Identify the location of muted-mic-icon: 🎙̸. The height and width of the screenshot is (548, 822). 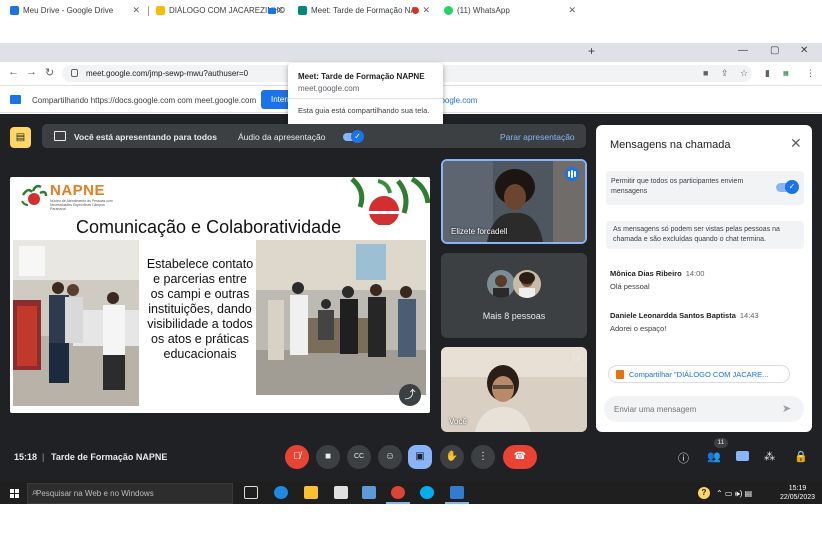
(575, 358).